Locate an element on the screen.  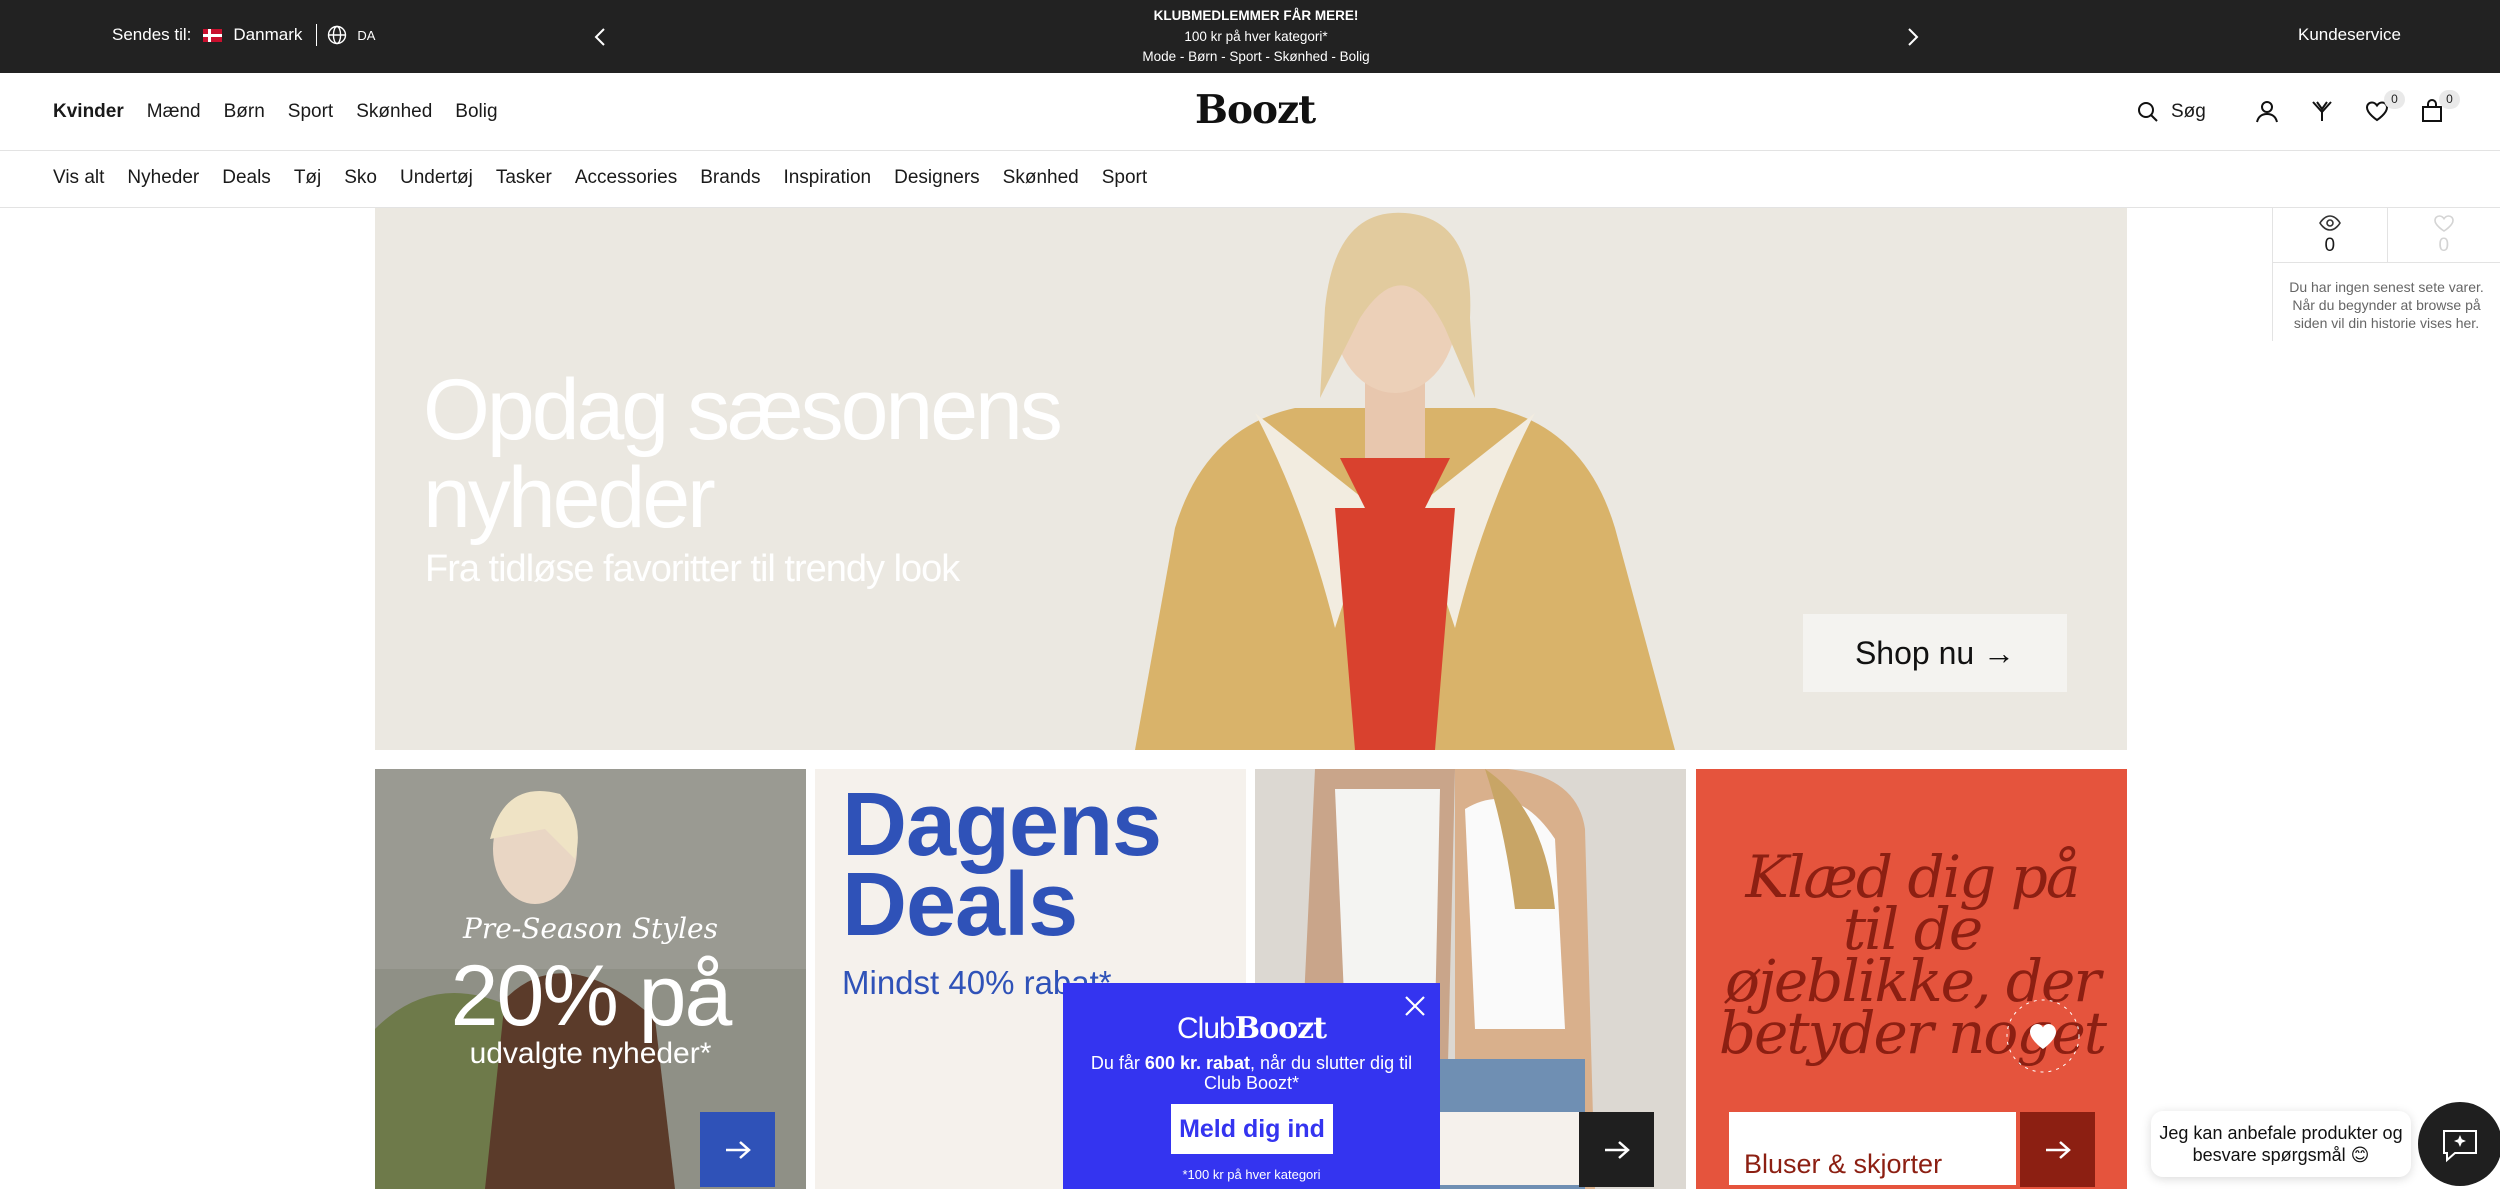
club-button is located at coordinates (2322, 111).